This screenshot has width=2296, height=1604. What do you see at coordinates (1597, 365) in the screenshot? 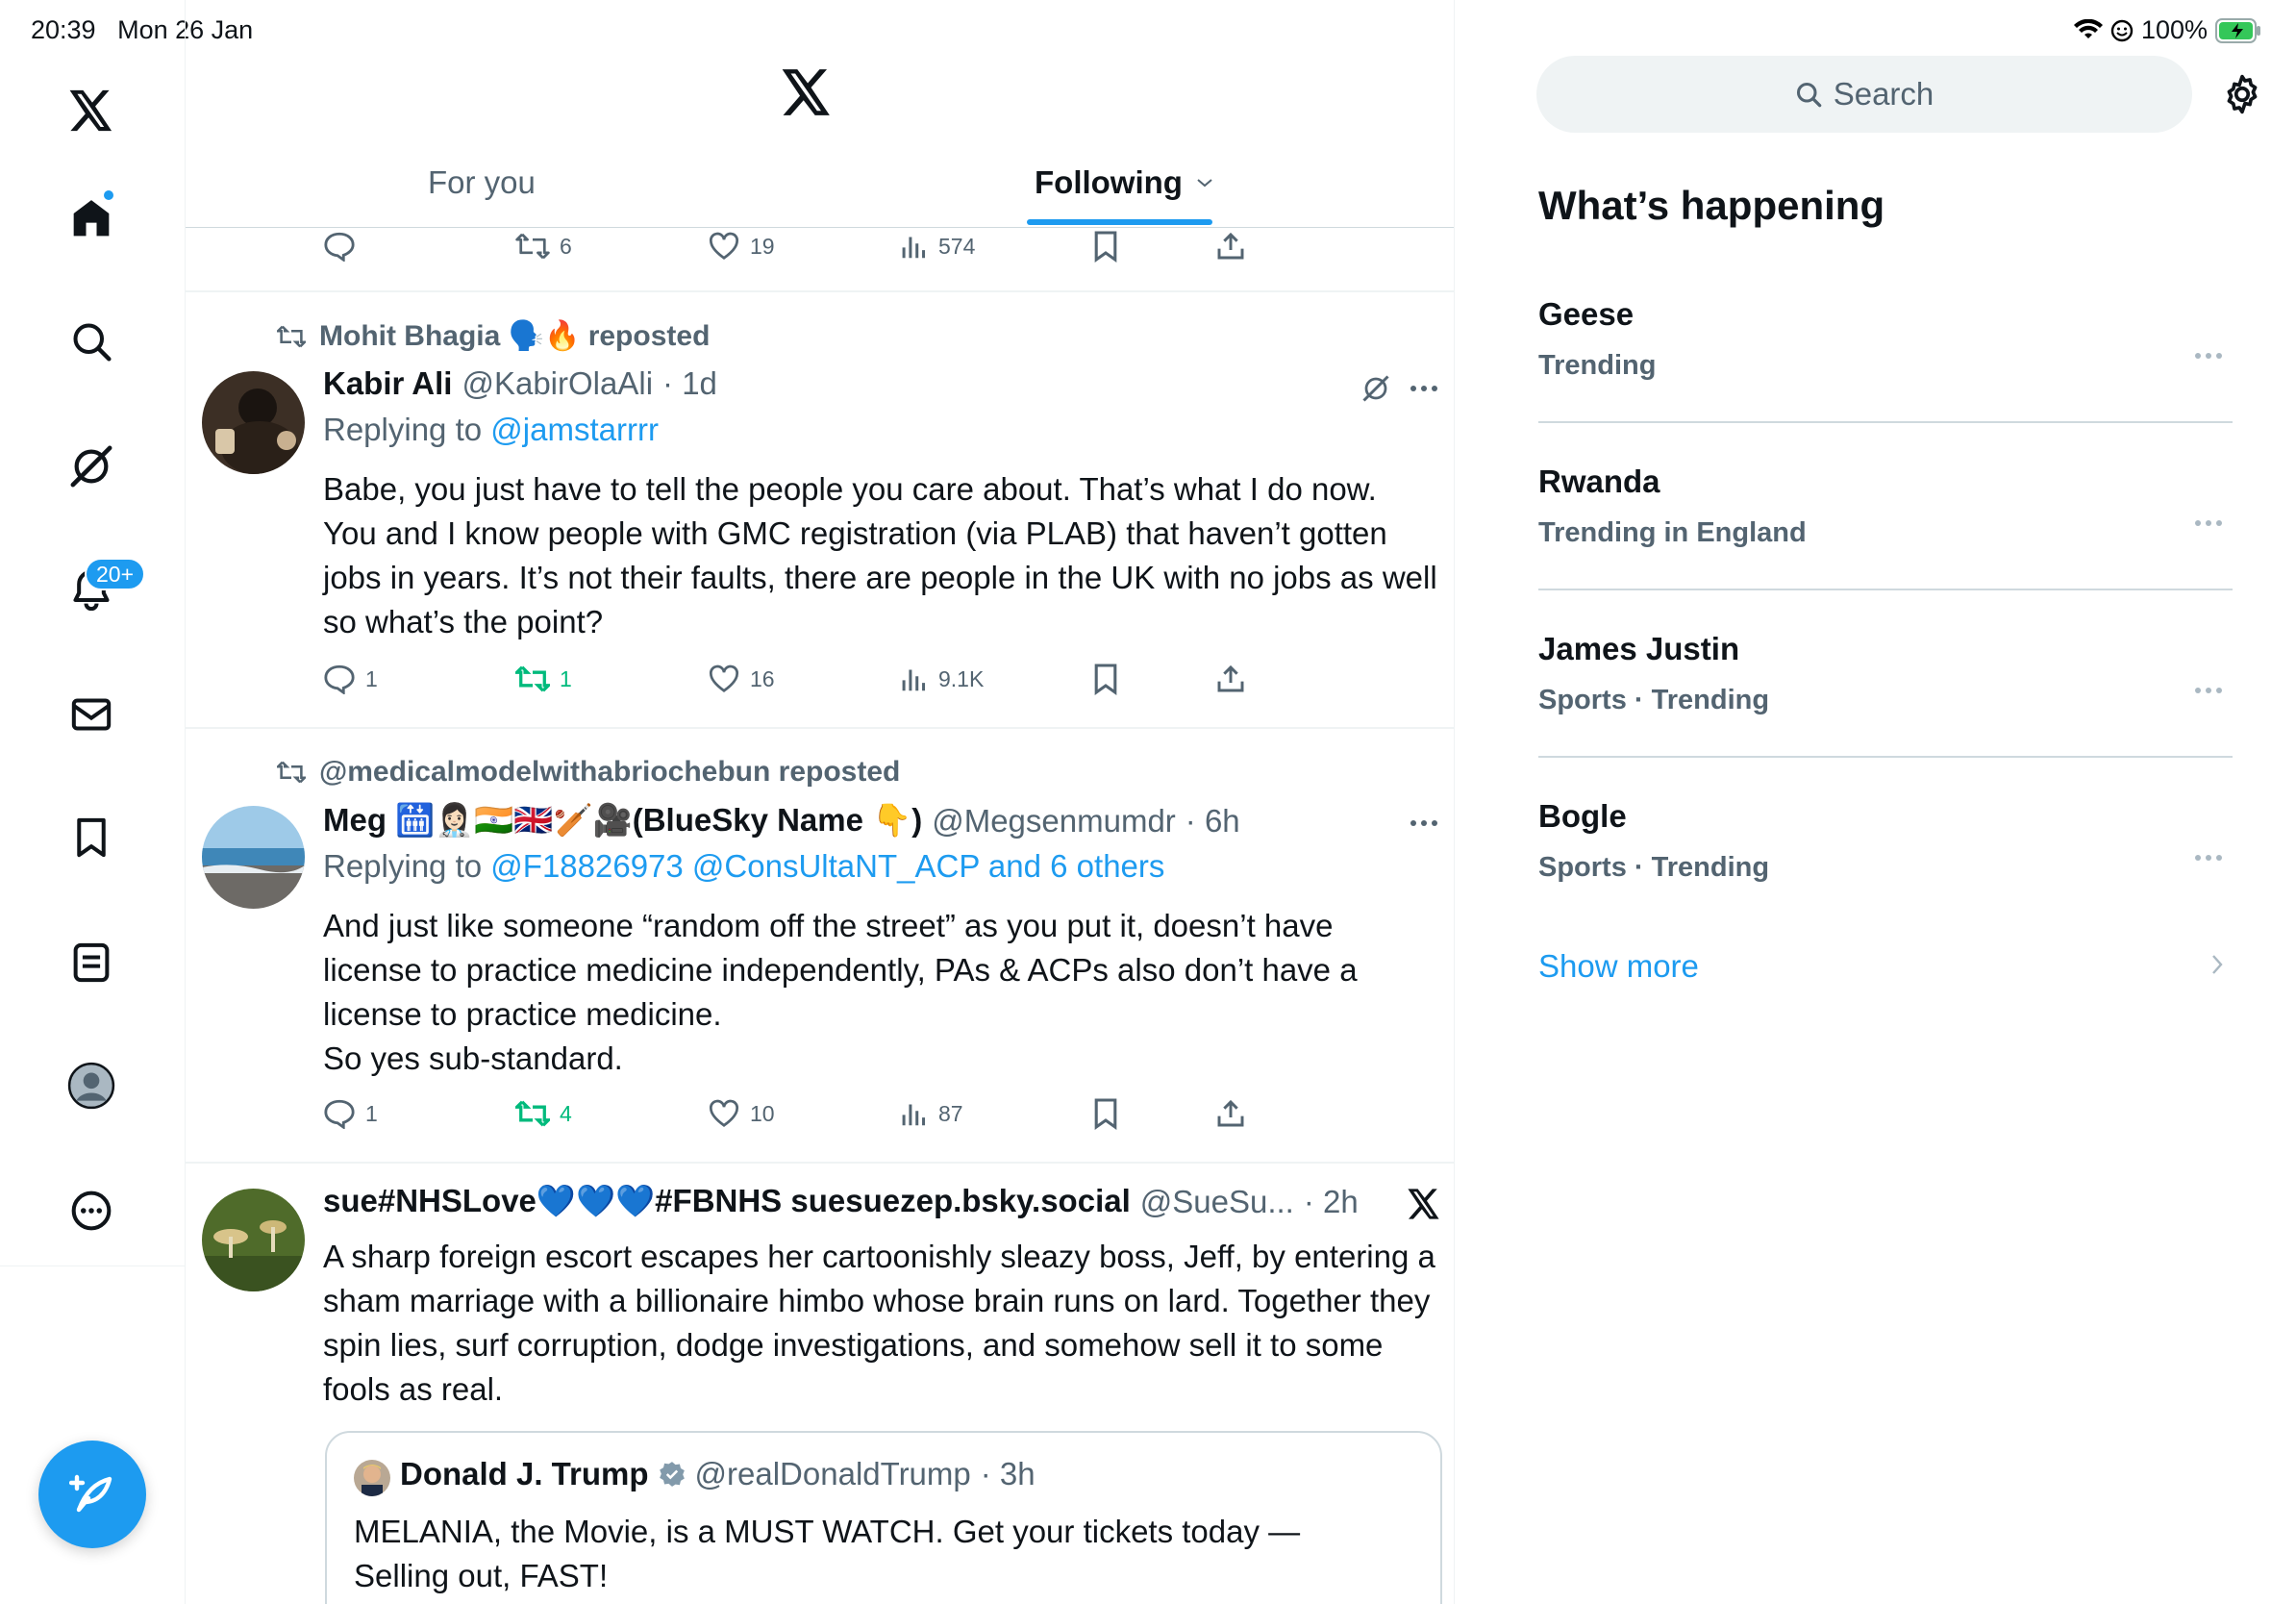
I see `trend-meta: Trending` at bounding box center [1597, 365].